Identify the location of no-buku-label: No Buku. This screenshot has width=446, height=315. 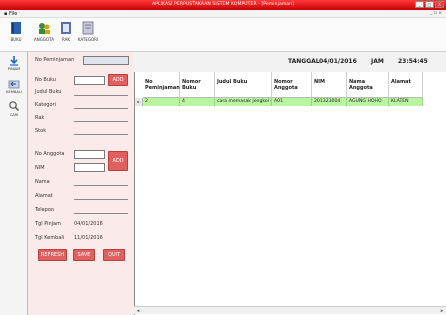
(45, 80).